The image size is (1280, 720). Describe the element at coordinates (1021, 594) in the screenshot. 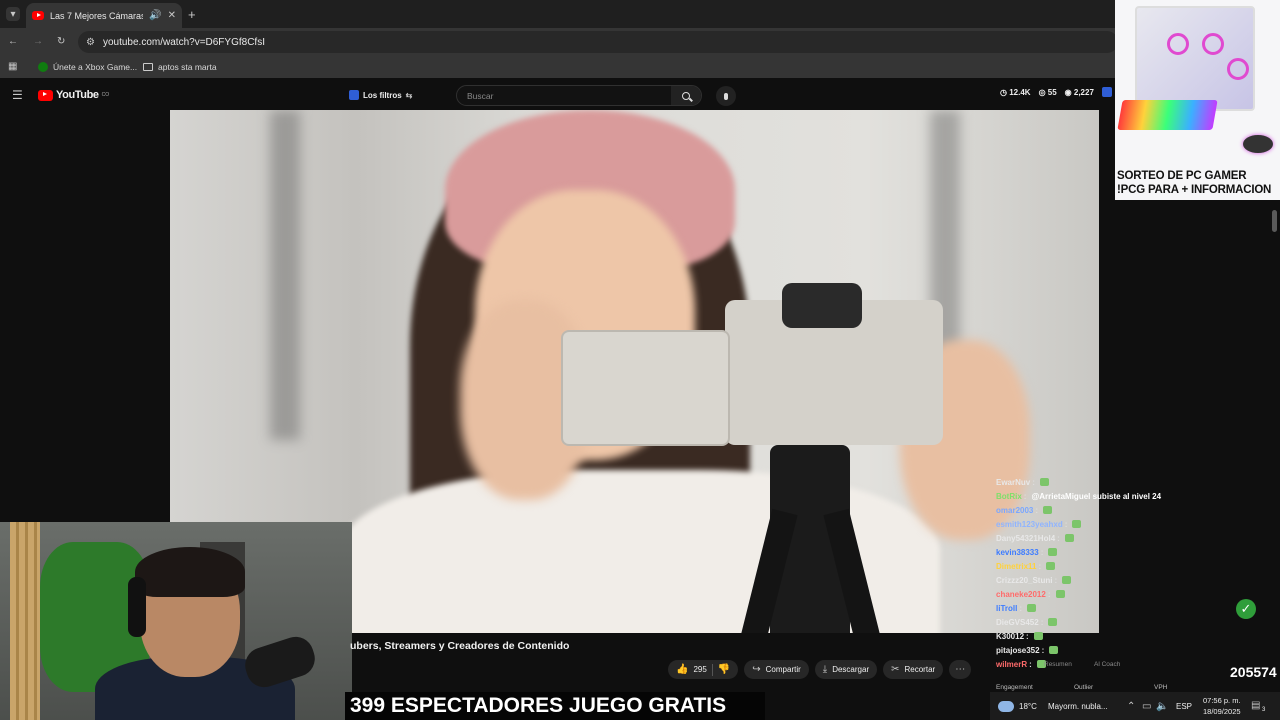

I see `chat-username: chaneke2012` at that location.